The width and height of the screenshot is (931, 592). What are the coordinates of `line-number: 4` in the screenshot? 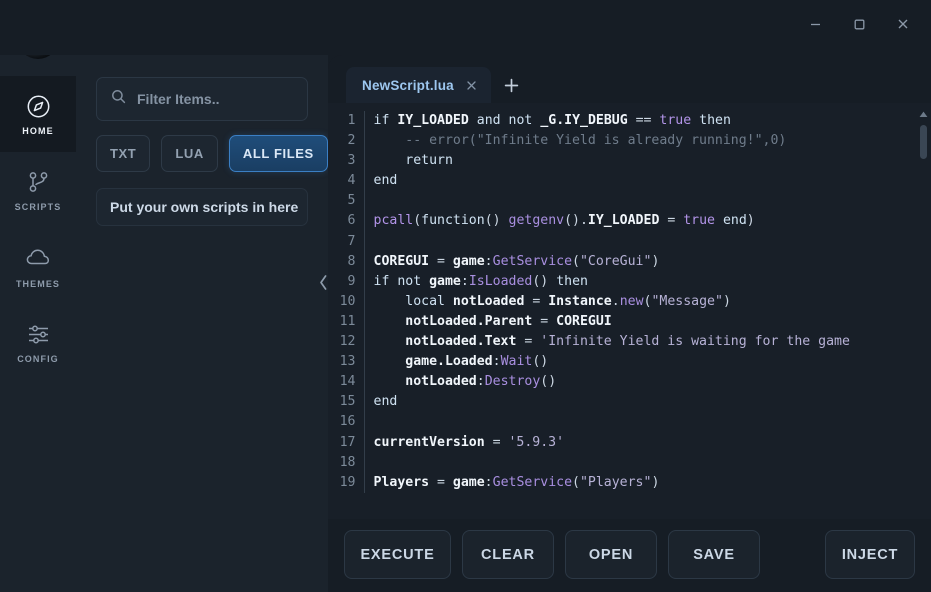 It's located at (346, 181).